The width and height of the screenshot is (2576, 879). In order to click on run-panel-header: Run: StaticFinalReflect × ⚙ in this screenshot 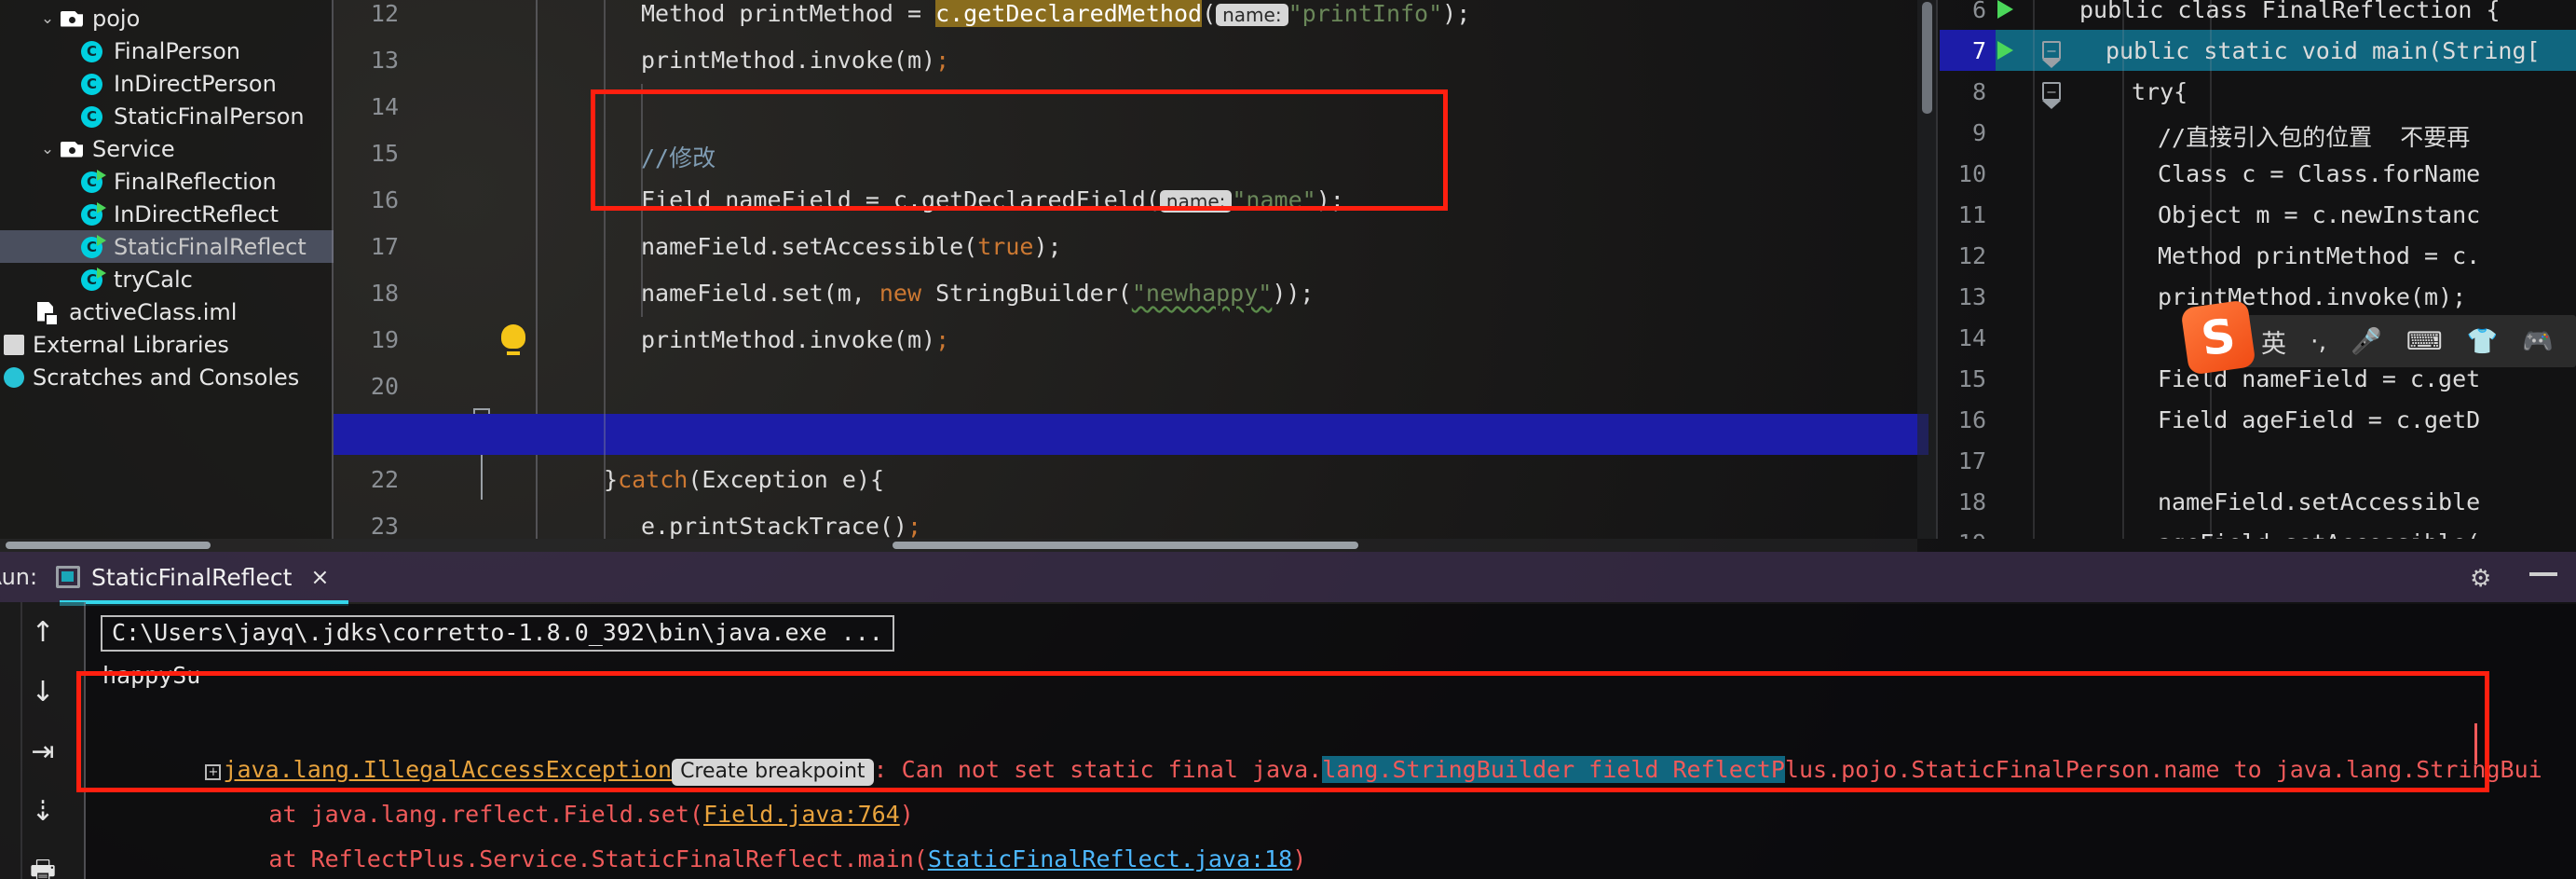, I will do `click(1288, 579)`.